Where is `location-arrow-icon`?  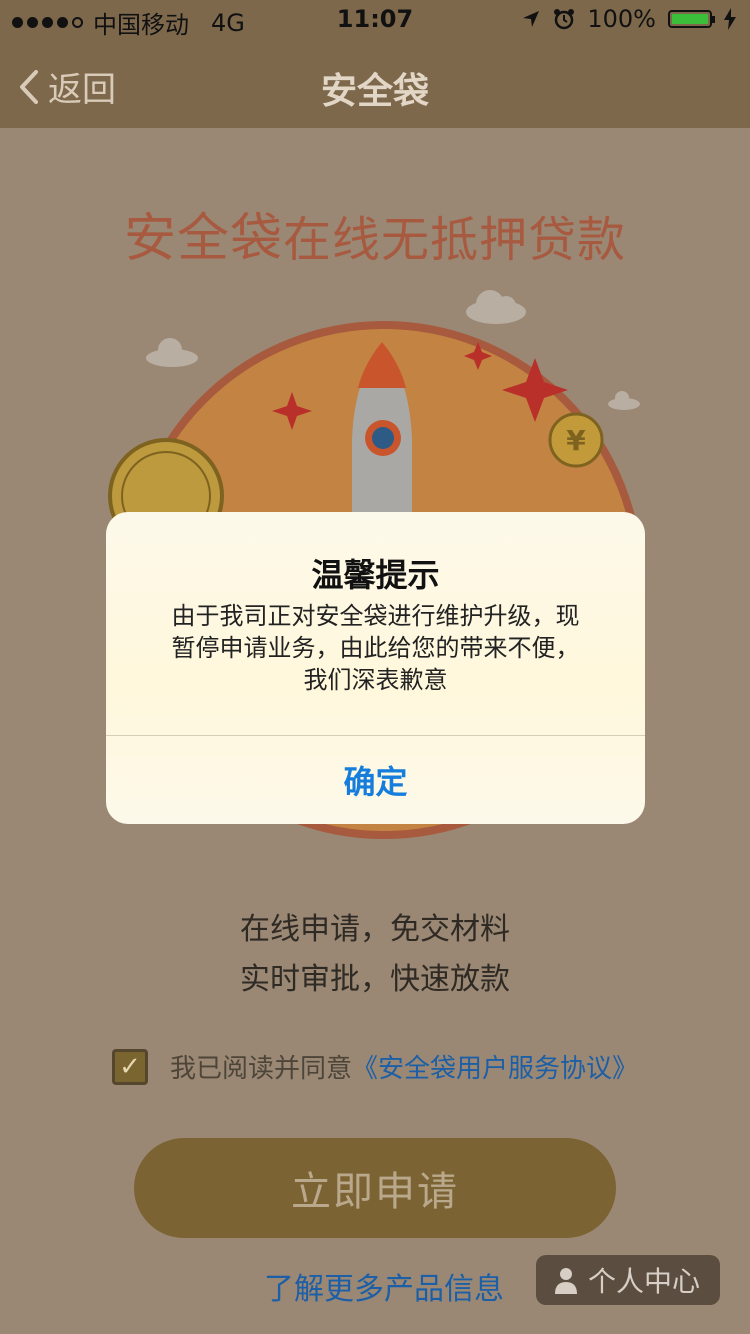 location-arrow-icon is located at coordinates (531, 19).